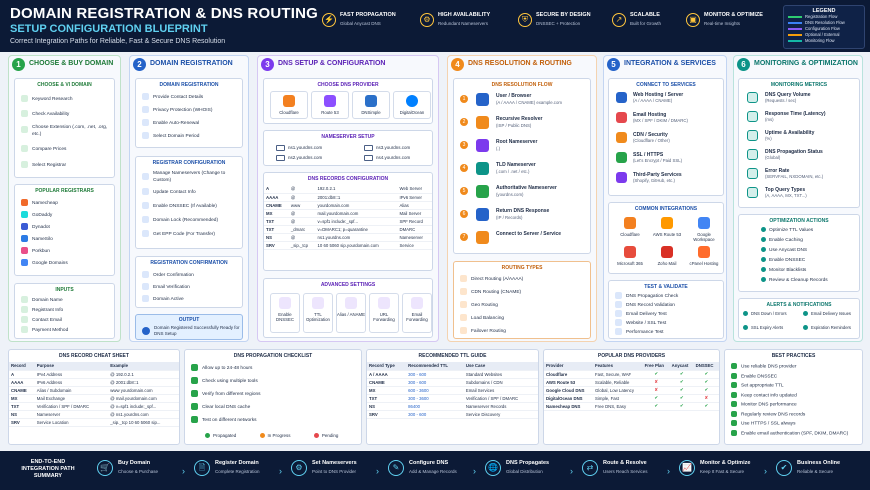 This screenshot has width=870, height=490. Describe the element at coordinates (667, 227) in the screenshot. I see `integration-route53: AWS Route 53` at that location.